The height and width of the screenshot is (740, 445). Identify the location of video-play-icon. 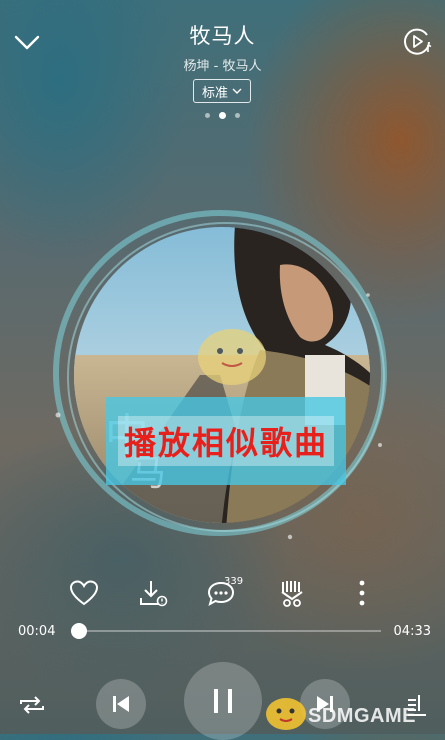
(418, 41).